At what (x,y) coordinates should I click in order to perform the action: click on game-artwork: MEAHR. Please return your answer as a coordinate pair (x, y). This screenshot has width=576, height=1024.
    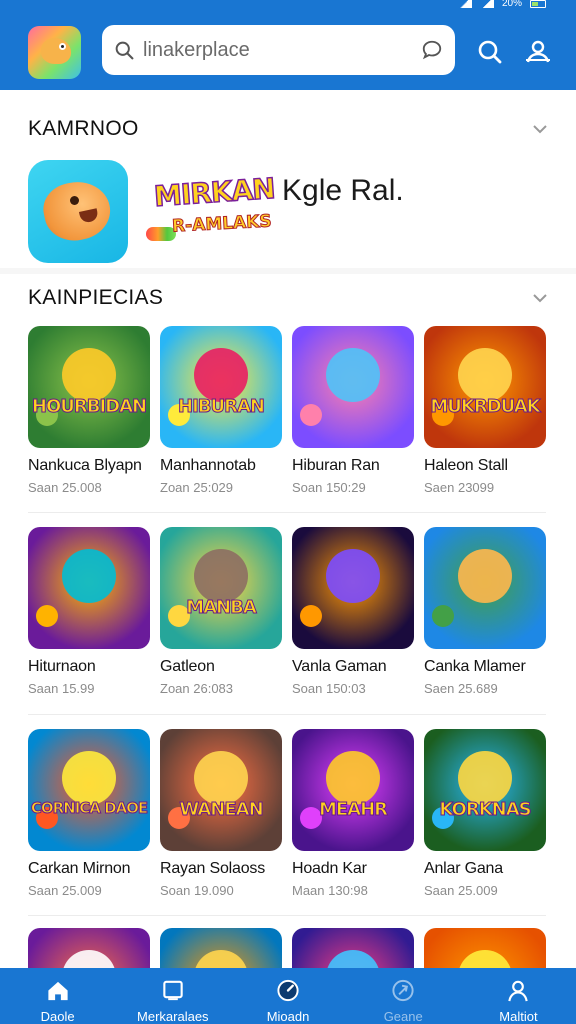
    Looking at the image, I should click on (353, 790).